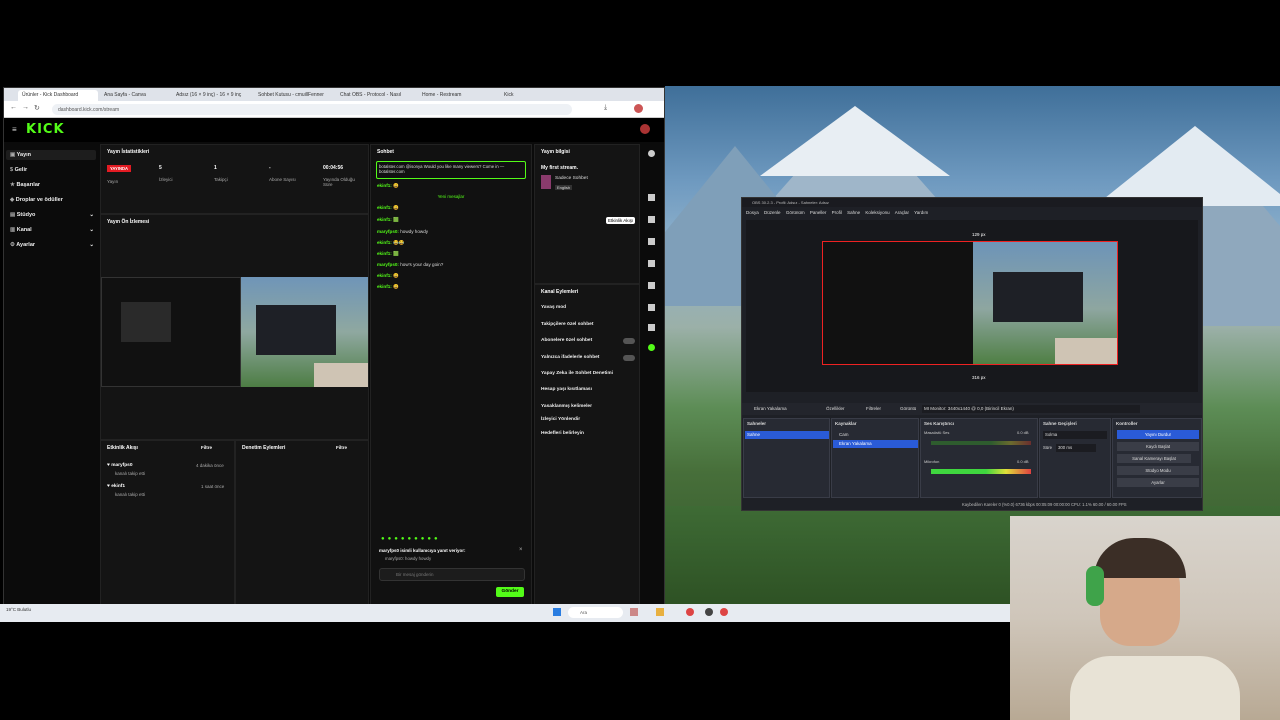 This screenshot has height=720, width=1280. I want to click on sidebar-item-gelir: $ Gelir, so click(18, 170).